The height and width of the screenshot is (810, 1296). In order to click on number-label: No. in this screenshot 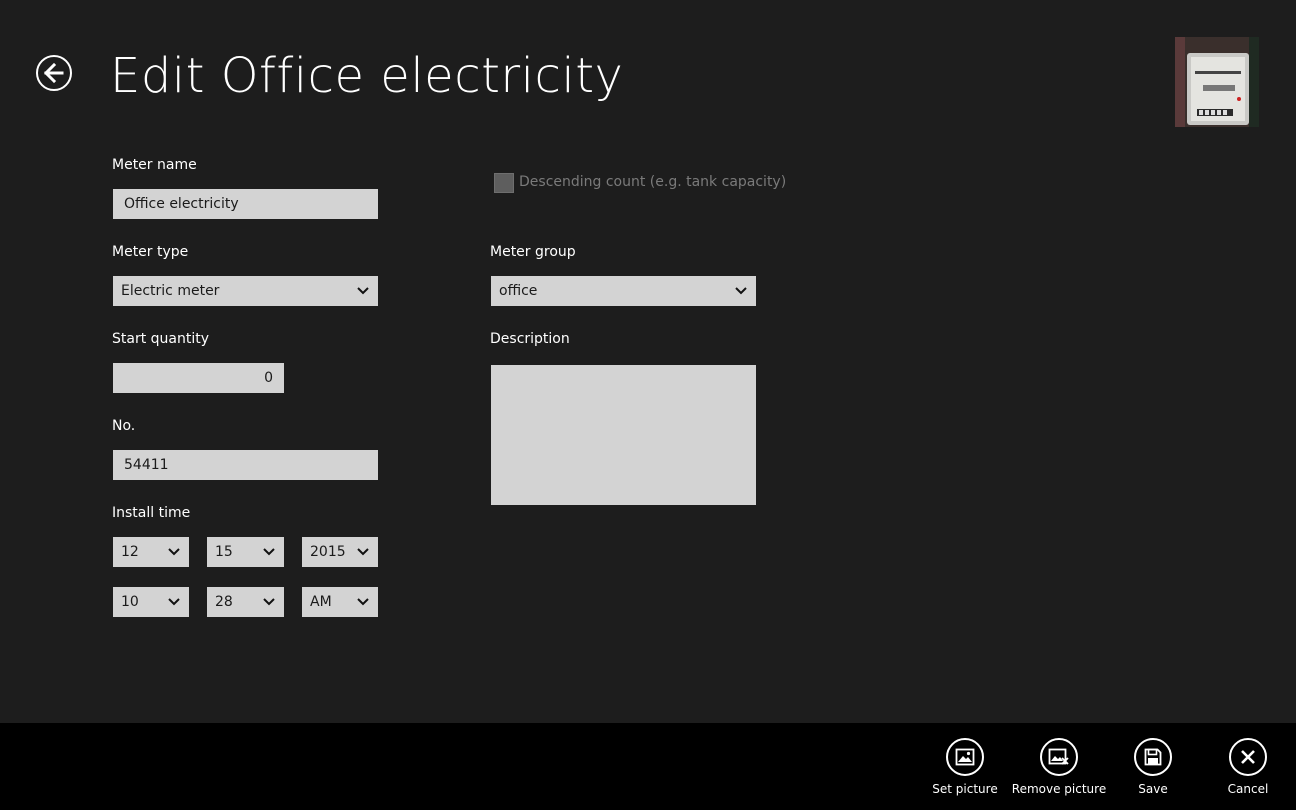, I will do `click(124, 426)`.